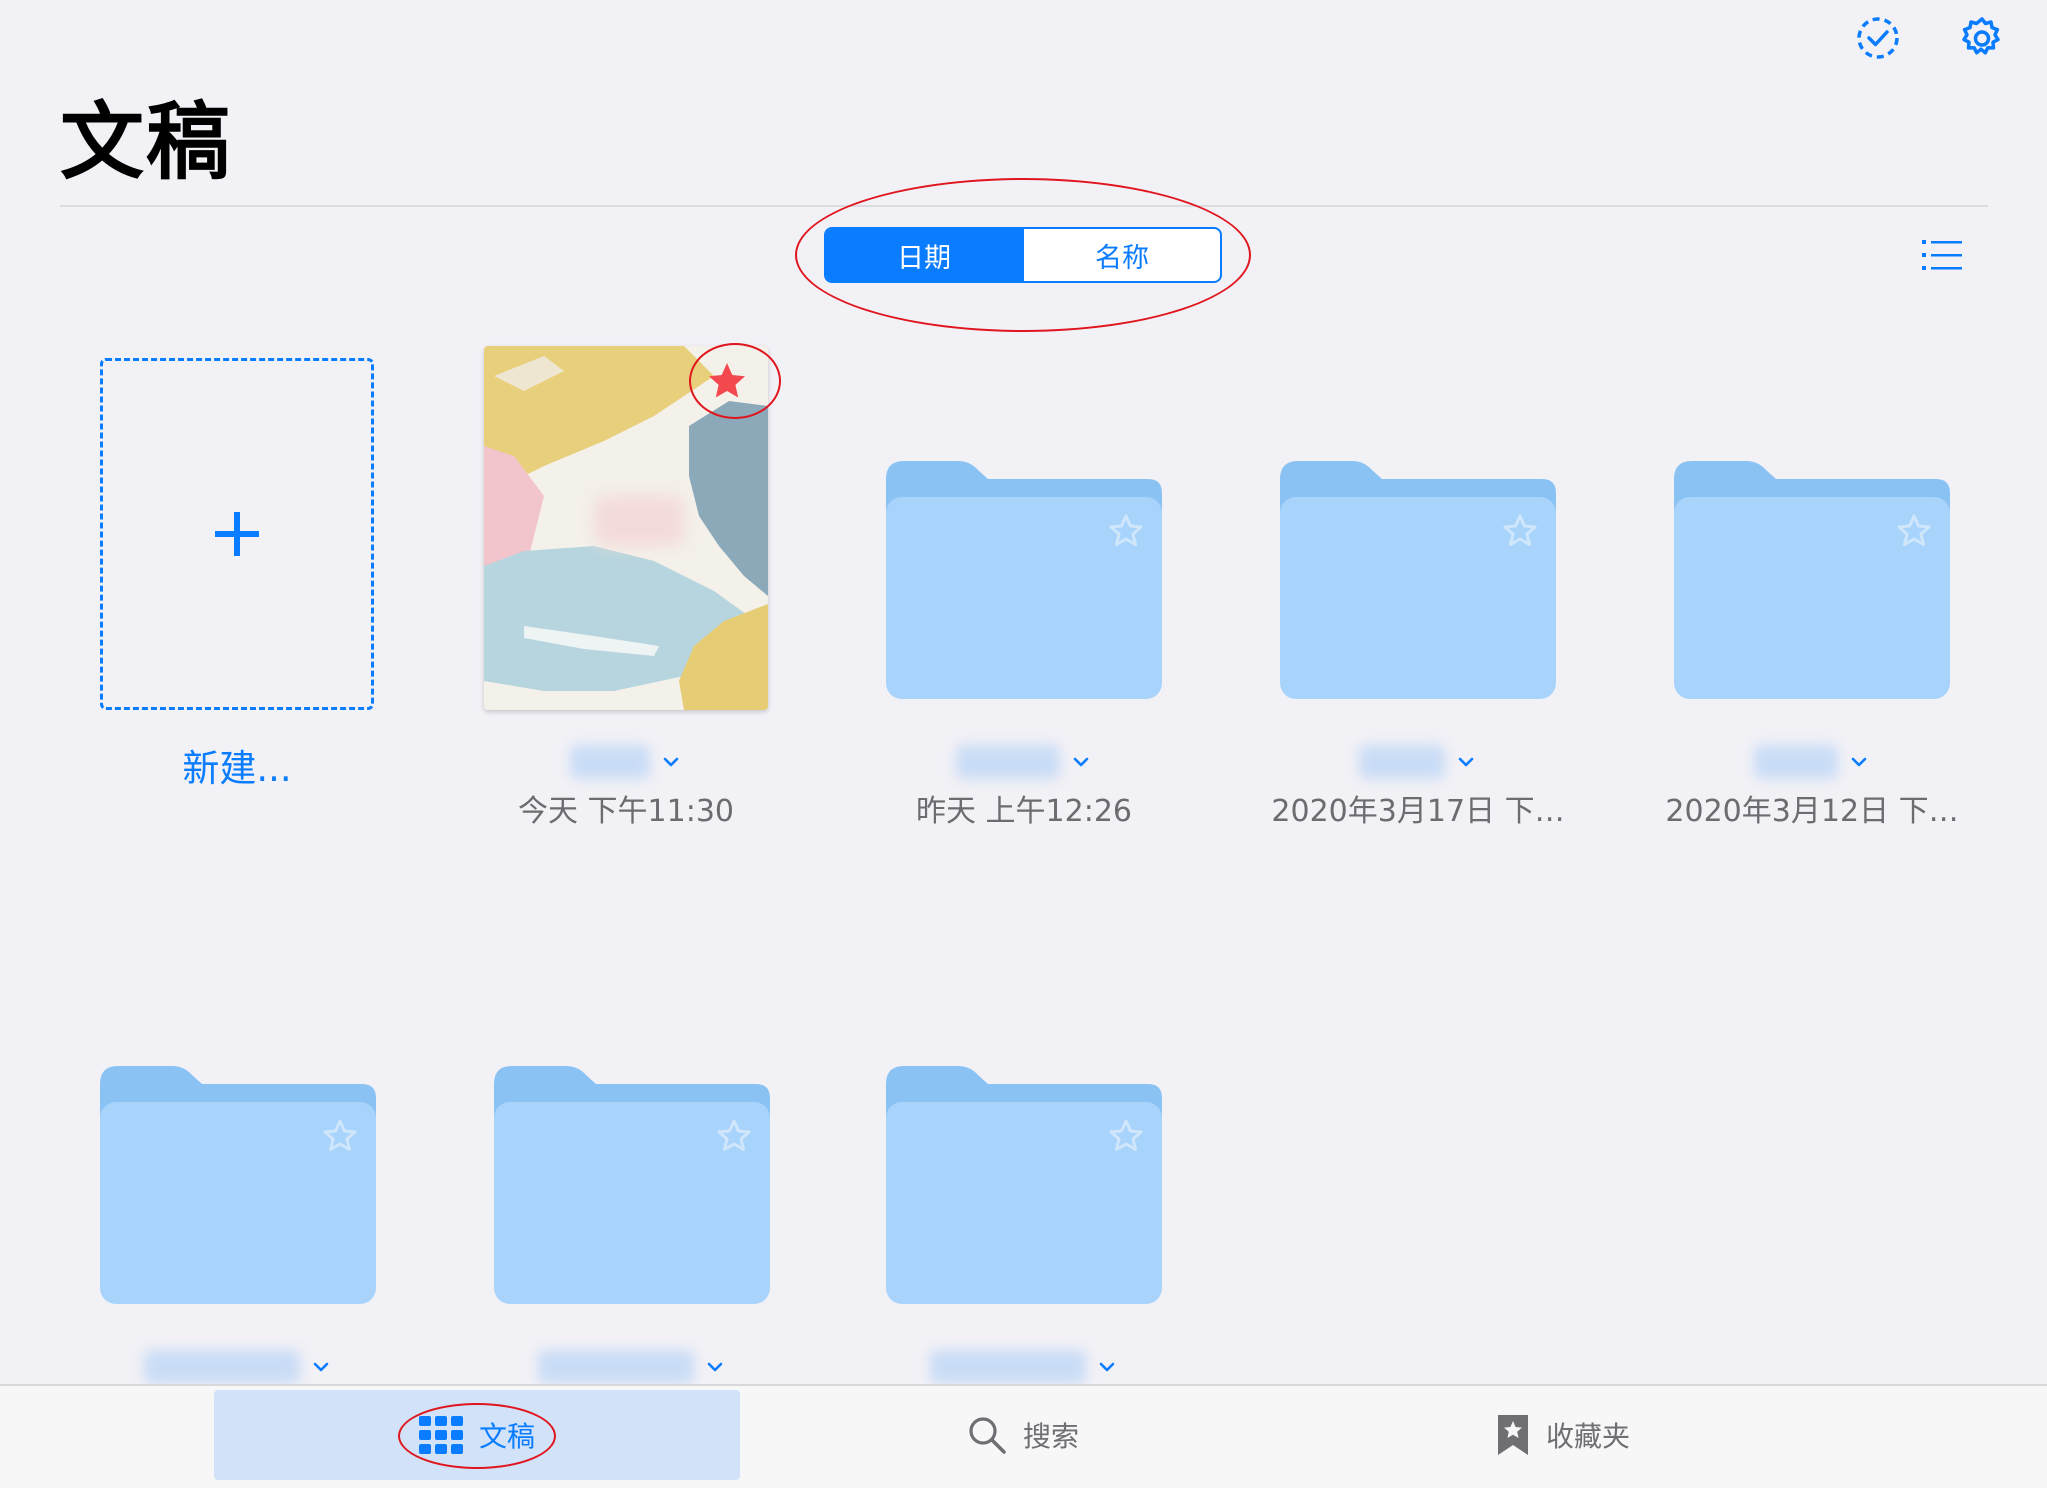  I want to click on header-divider, so click(1024, 206).